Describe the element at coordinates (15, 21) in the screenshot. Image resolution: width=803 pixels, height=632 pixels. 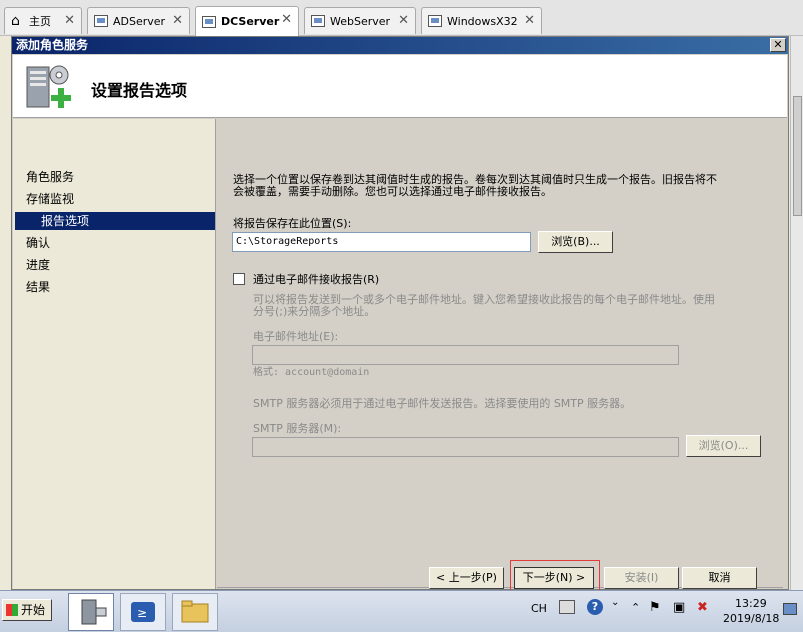
I see `home-icon: ⌂` at that location.